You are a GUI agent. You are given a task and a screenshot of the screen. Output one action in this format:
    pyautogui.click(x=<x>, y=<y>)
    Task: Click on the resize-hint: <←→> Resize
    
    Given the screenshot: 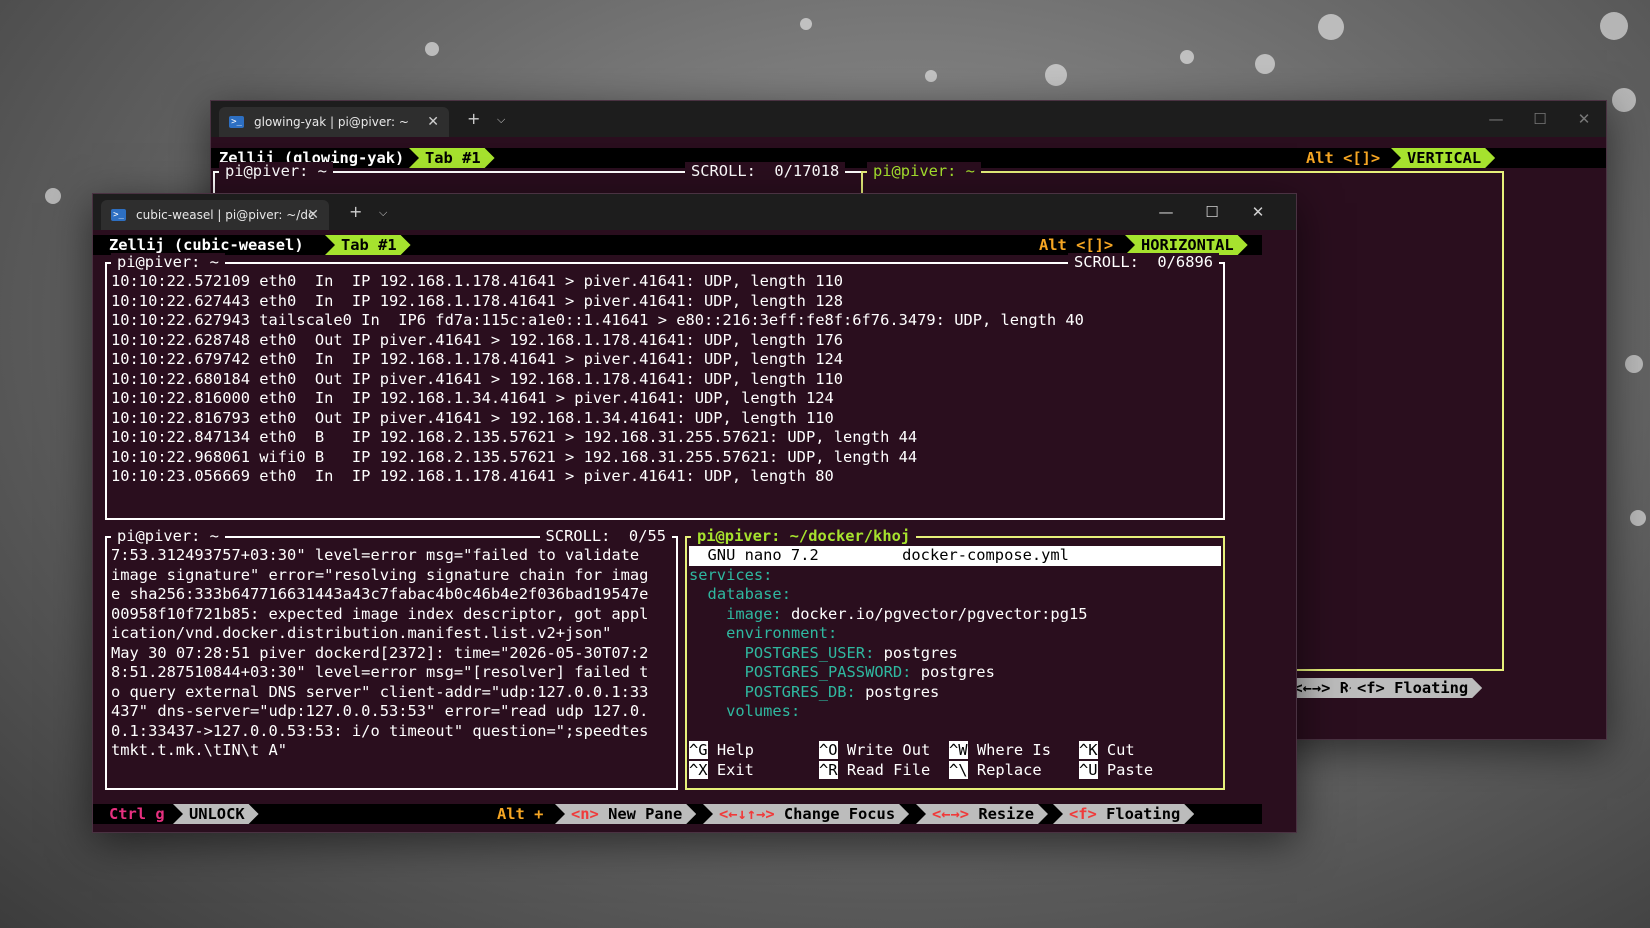 What is the action you would take?
    pyautogui.click(x=982, y=814)
    